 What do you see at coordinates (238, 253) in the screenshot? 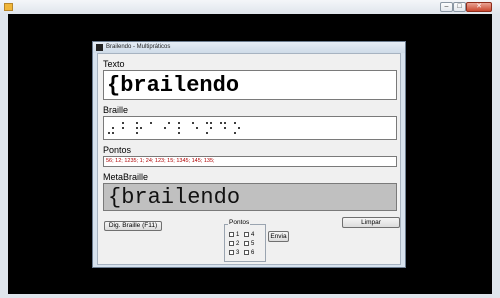
I see `checkbox-ponto-3-label: 3` at bounding box center [238, 253].